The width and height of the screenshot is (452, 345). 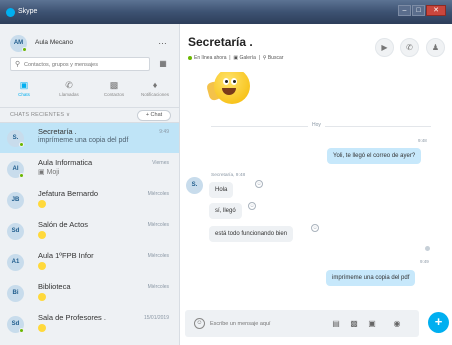 I want to click on search-box: ⚲, so click(x=80, y=64).